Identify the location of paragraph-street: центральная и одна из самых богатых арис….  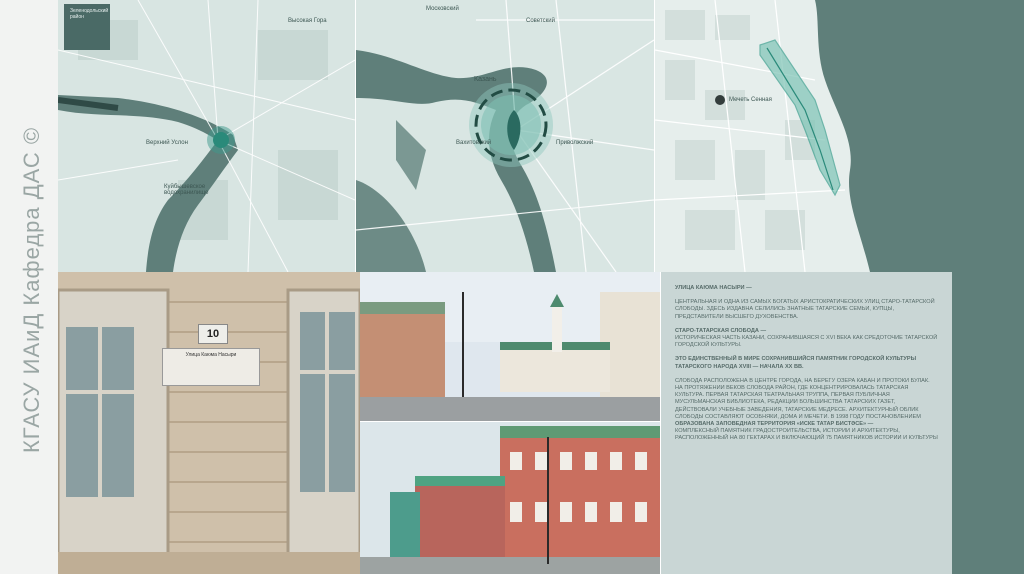
(805, 309).